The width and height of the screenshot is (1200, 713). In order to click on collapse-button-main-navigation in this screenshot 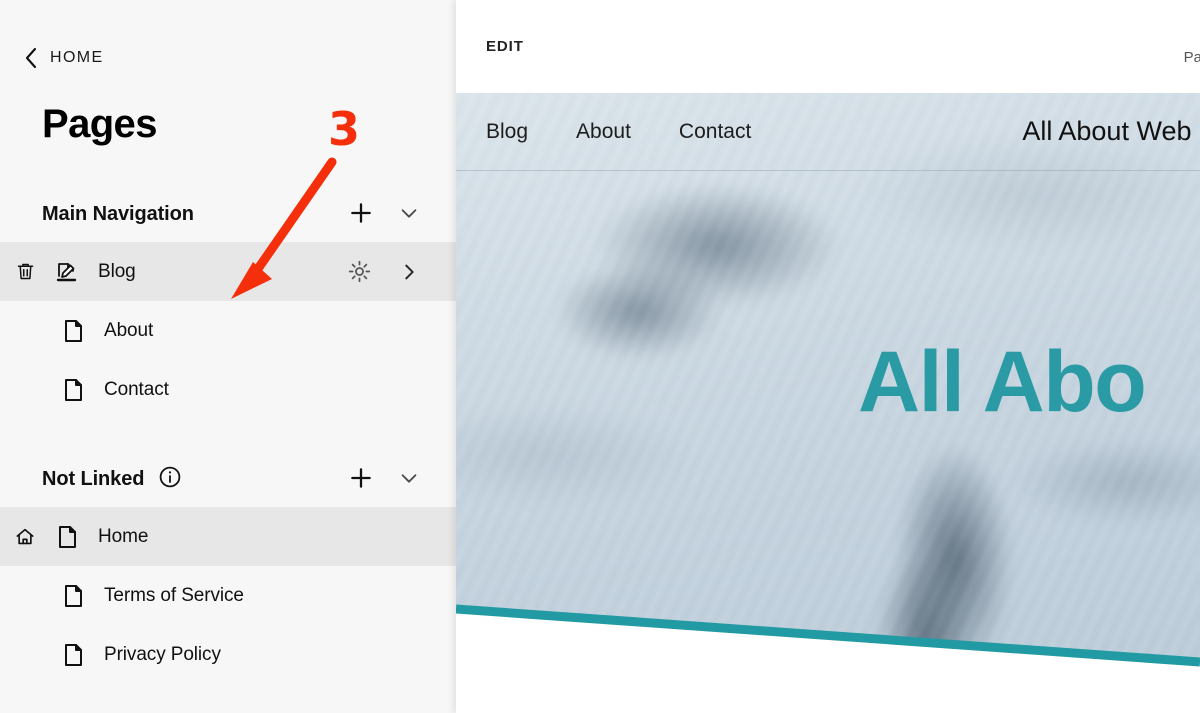, I will do `click(409, 214)`.